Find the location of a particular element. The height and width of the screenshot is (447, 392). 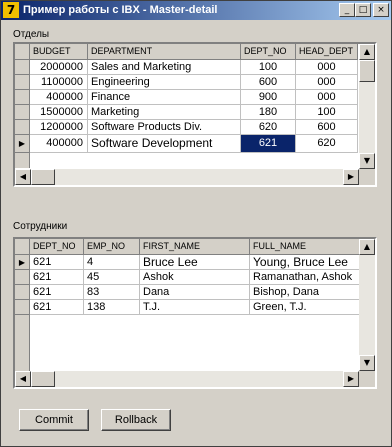

employees-label: Сотрудники is located at coordinates (40, 226).